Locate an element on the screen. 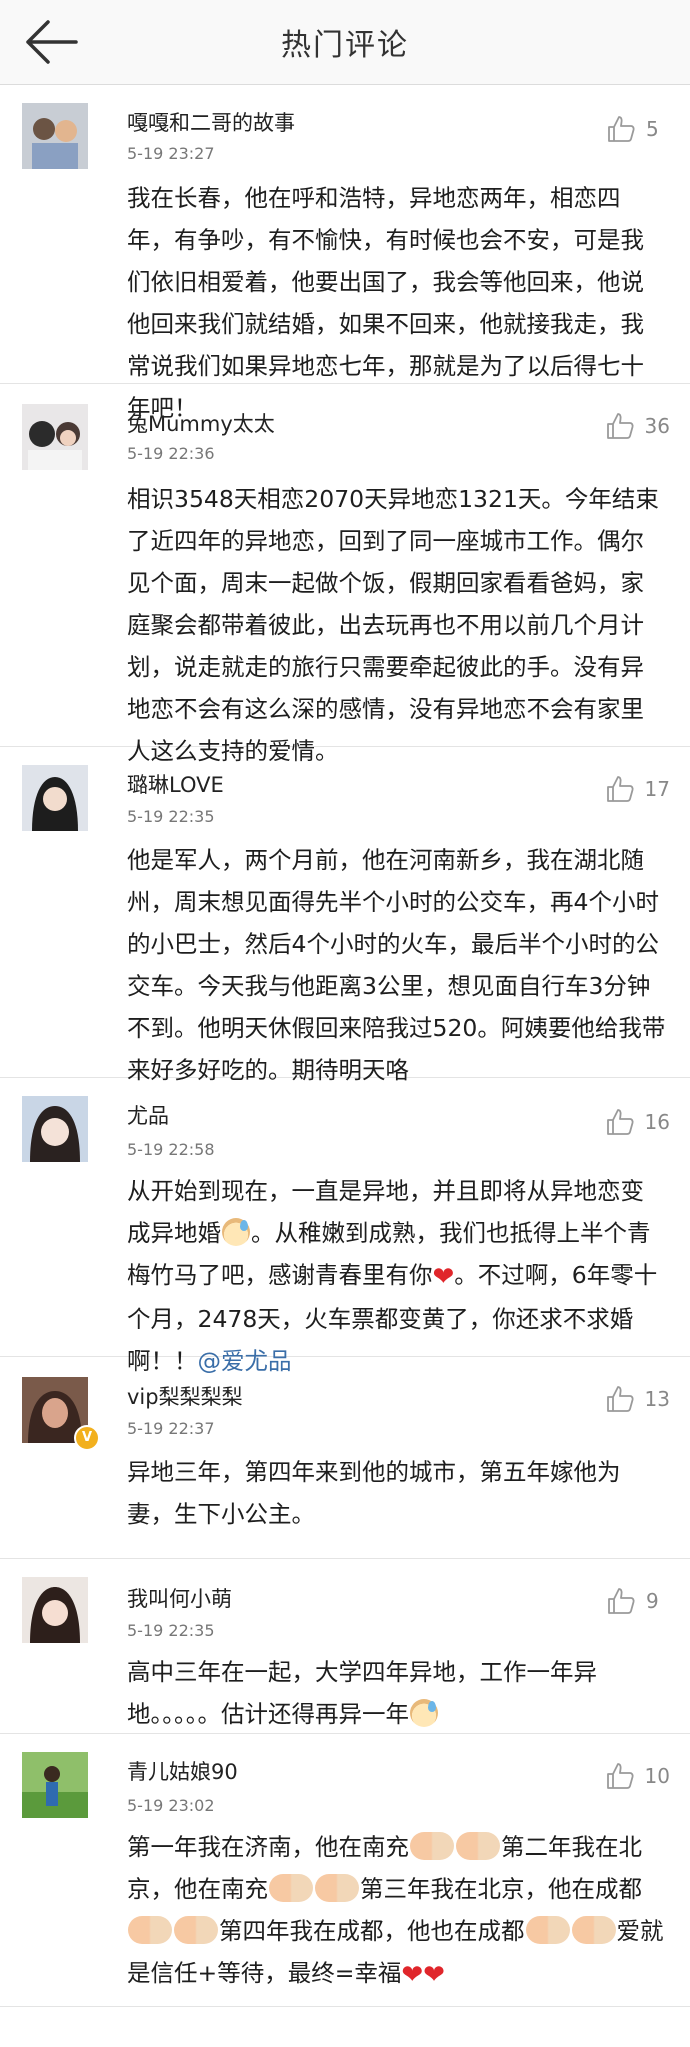  text-segment: 第四年我在成都，他也在成都 is located at coordinates (372, 1931).